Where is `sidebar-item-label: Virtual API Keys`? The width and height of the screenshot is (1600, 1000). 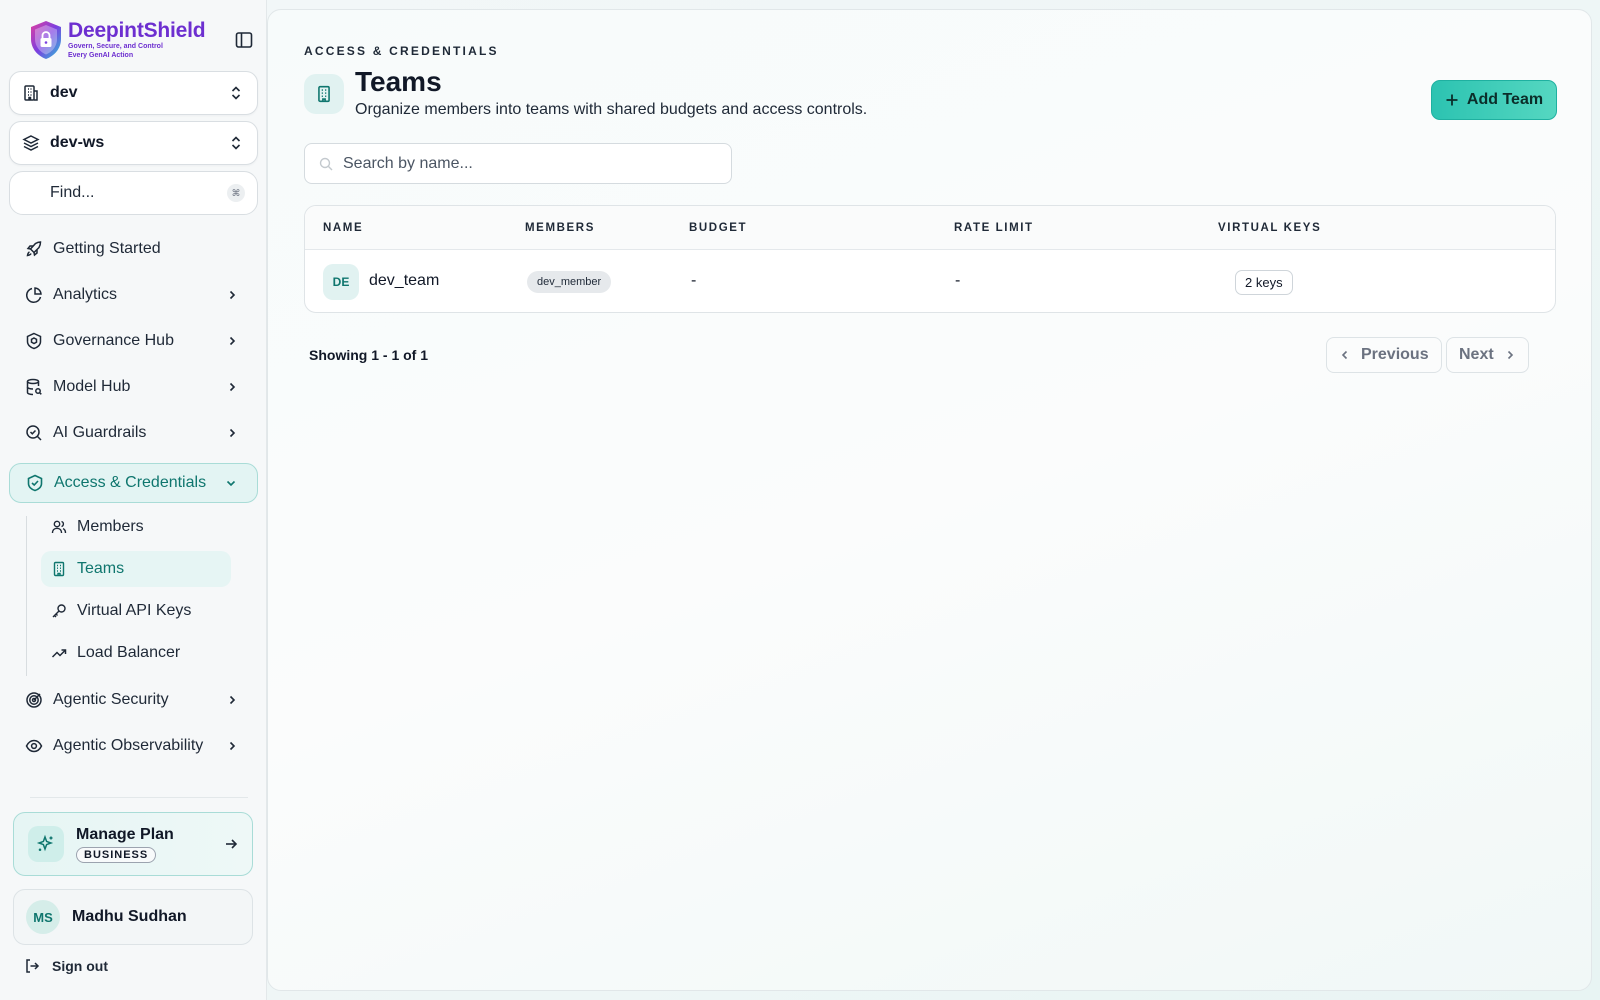
sidebar-item-label: Virtual API Keys is located at coordinates (134, 610).